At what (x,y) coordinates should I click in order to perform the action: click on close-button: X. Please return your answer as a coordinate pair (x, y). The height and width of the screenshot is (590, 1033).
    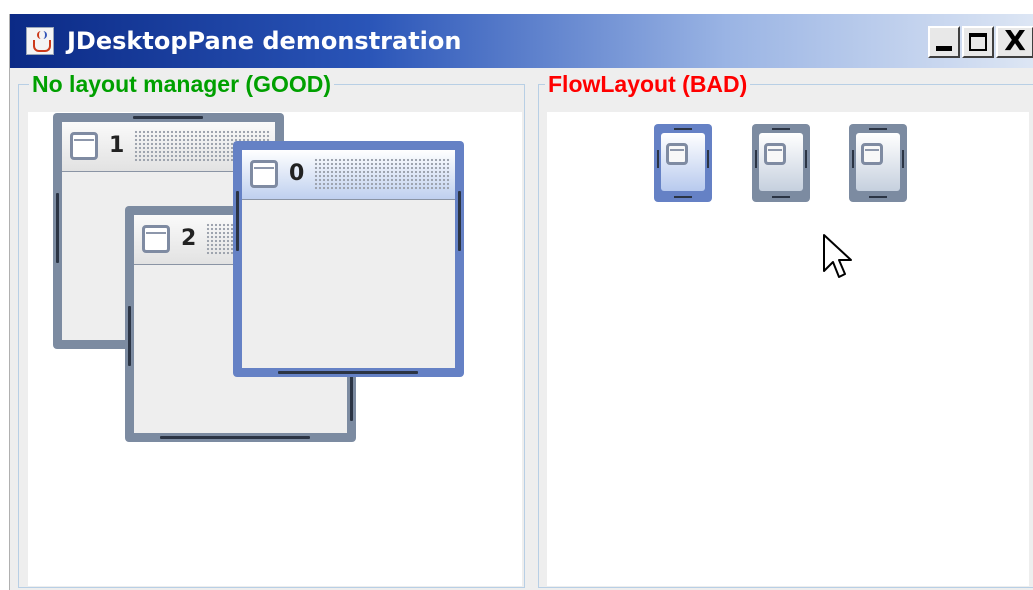
    Looking at the image, I should click on (1014, 42).